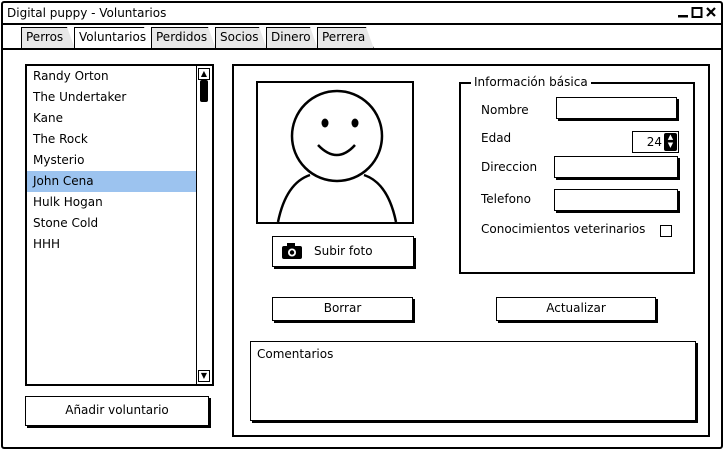  I want to click on tab-divider, so click(362, 49).